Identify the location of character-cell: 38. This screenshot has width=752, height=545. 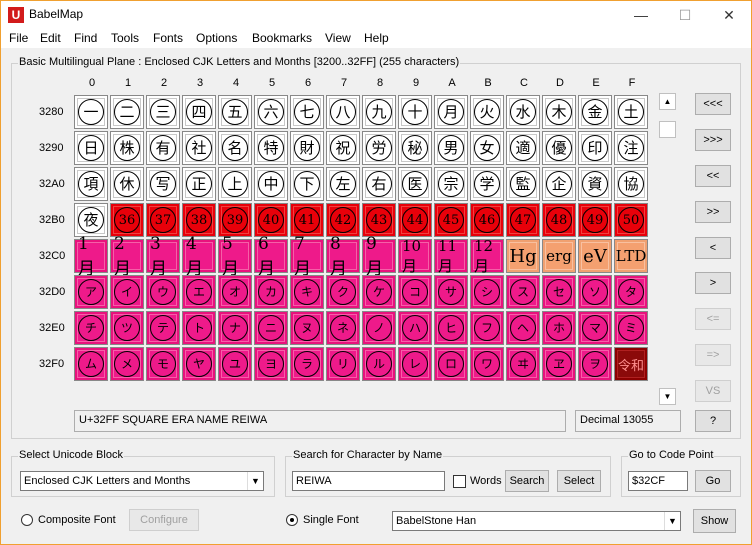
(199, 220).